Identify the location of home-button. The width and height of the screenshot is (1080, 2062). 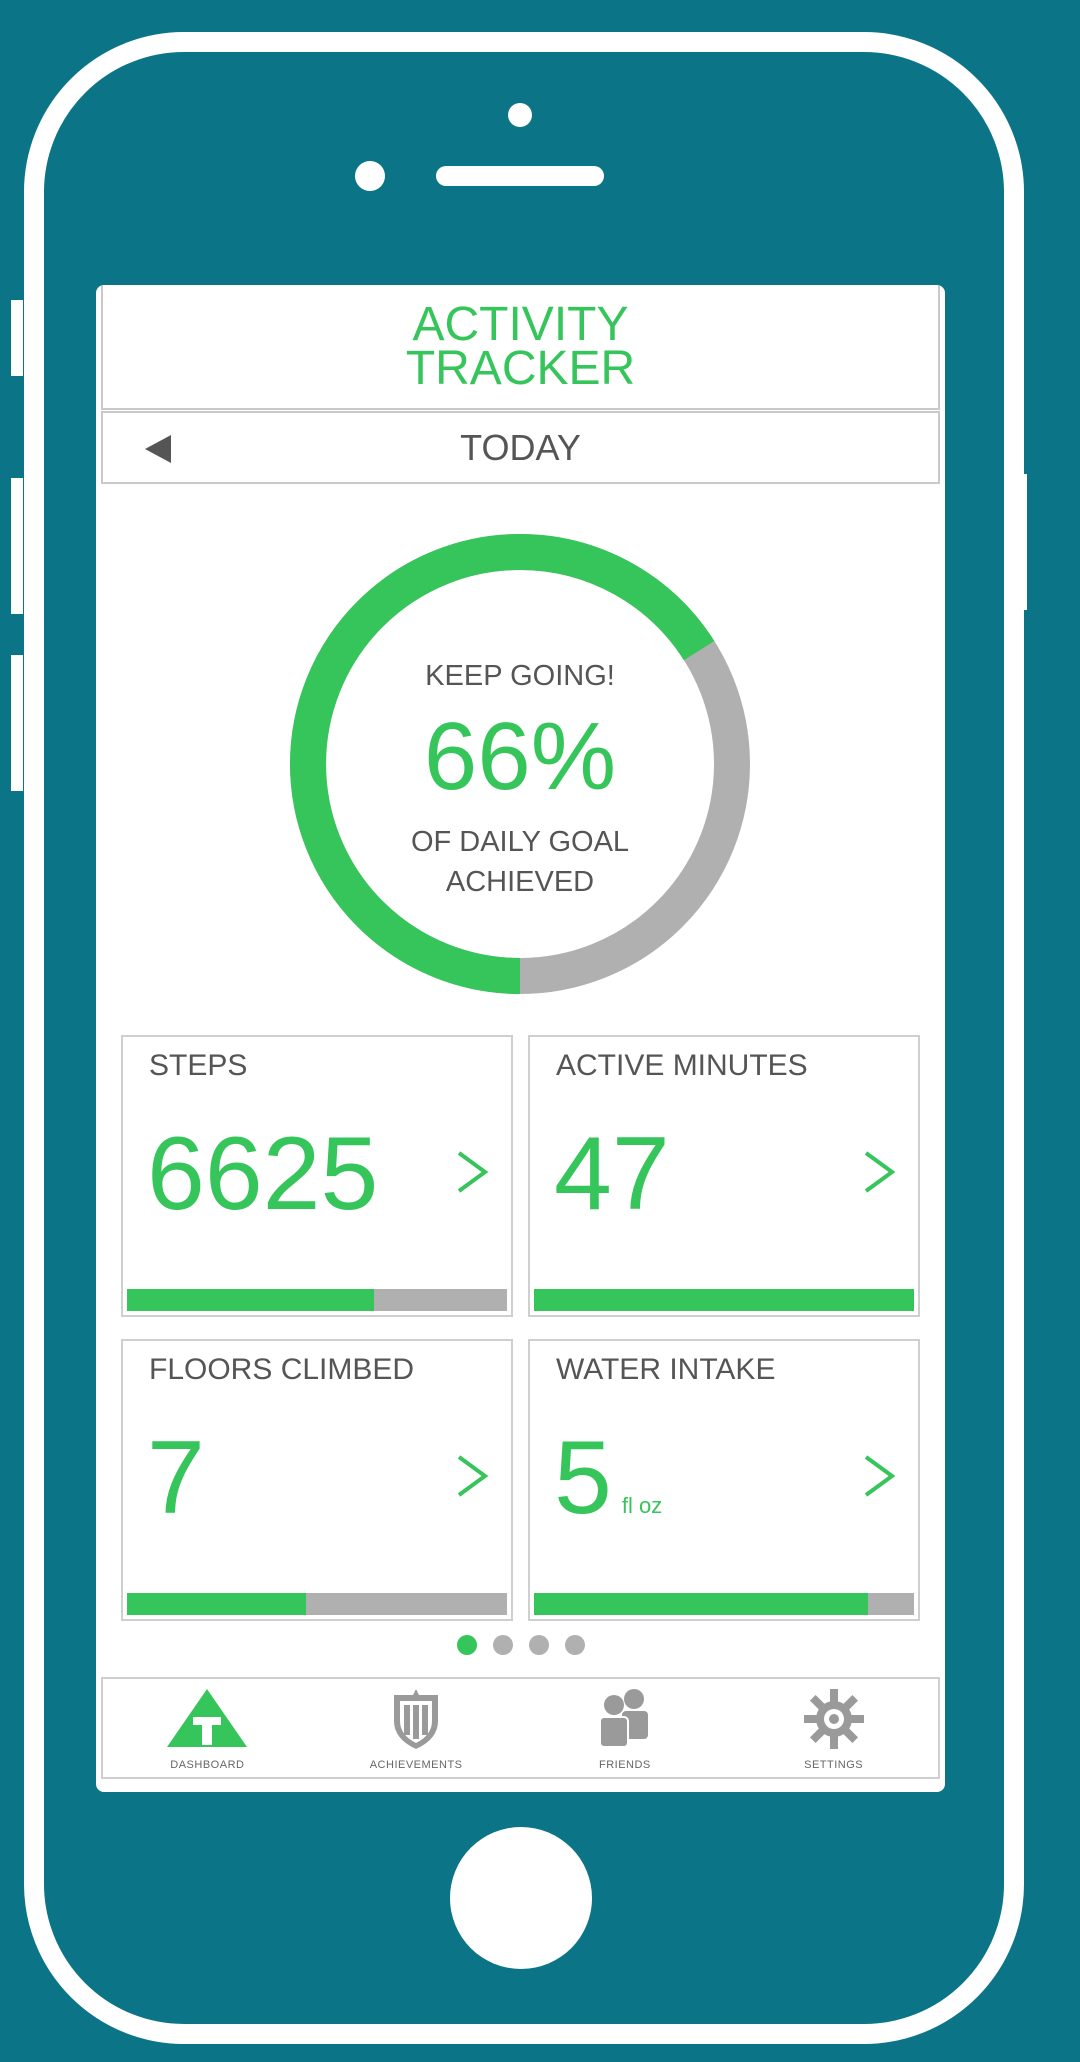
(521, 1898).